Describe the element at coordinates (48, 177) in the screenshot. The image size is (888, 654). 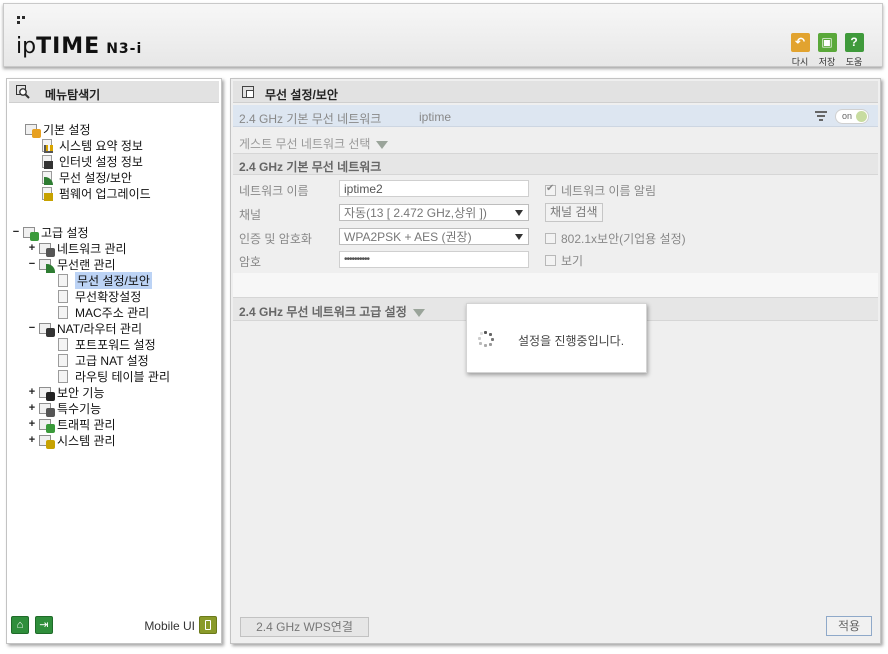
I see `wireless-doc-icon` at that location.